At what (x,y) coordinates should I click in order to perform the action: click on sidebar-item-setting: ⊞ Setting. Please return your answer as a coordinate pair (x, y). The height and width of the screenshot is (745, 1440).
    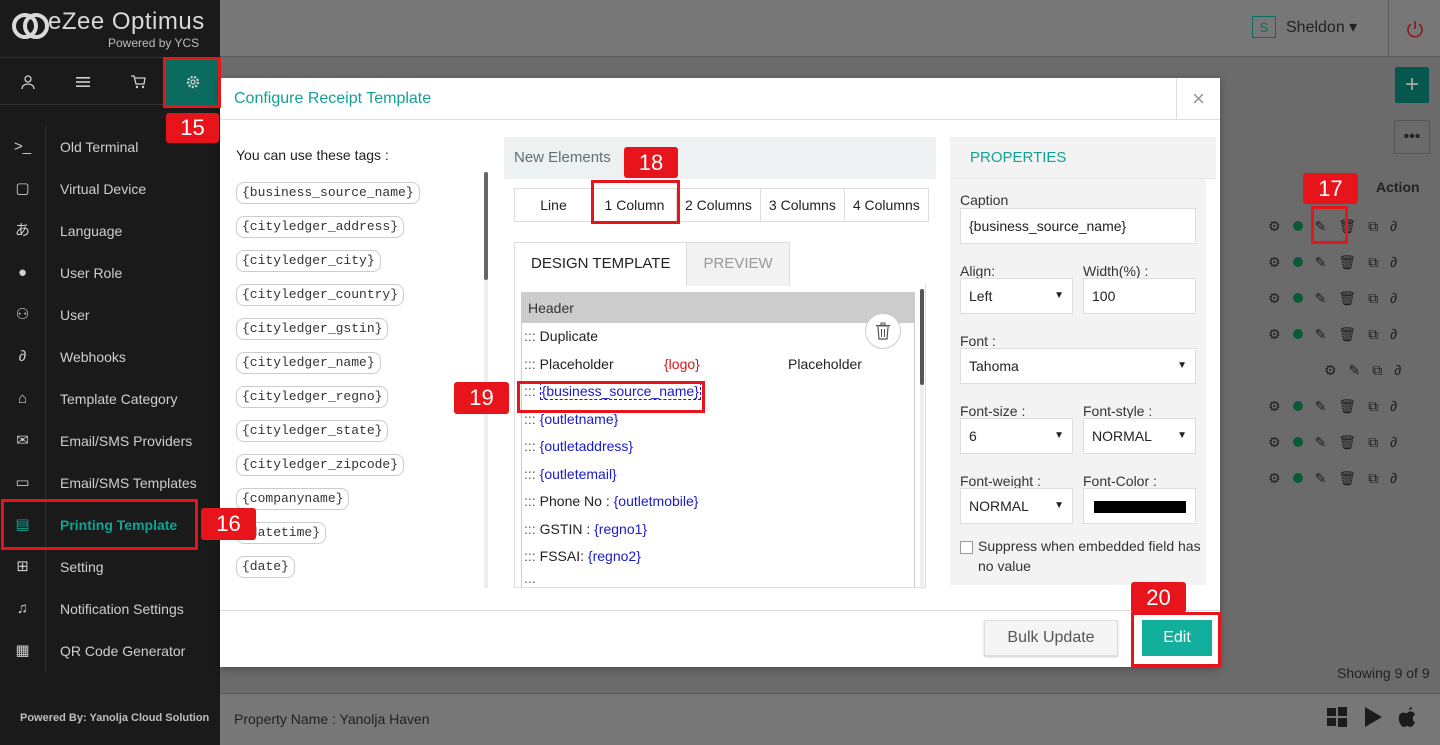
    Looking at the image, I should click on (110, 567).